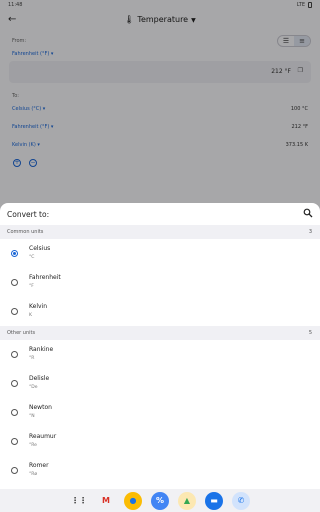  What do you see at coordinates (32, 358) in the screenshot?
I see `unit-symbol: °R` at bounding box center [32, 358].